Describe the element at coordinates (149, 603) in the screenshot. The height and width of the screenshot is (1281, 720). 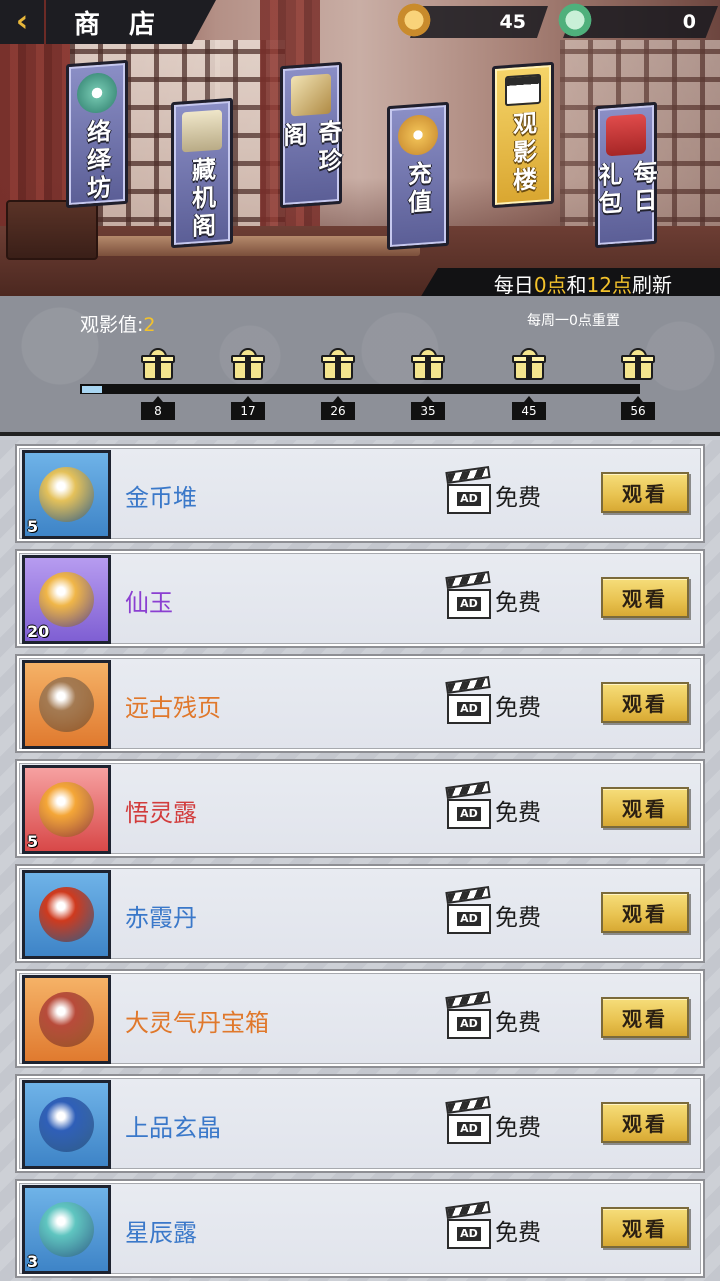
I see `item-name: 仙玉` at that location.